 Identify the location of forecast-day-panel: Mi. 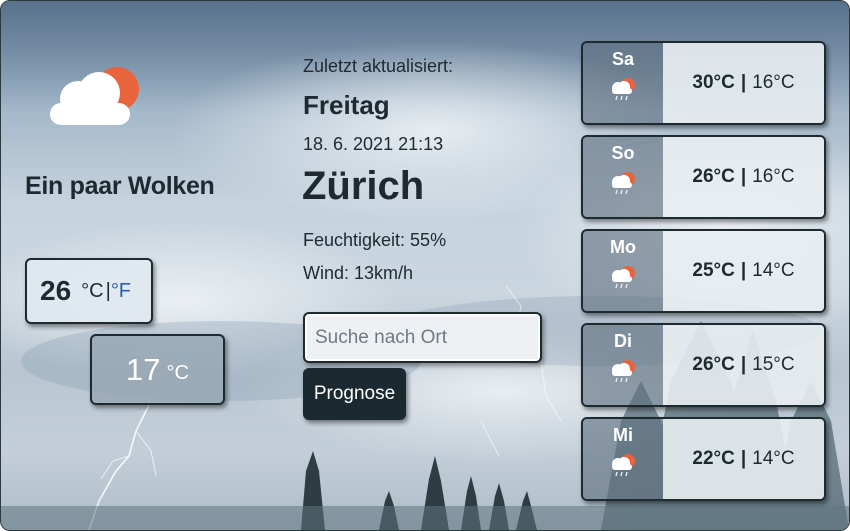
(623, 459).